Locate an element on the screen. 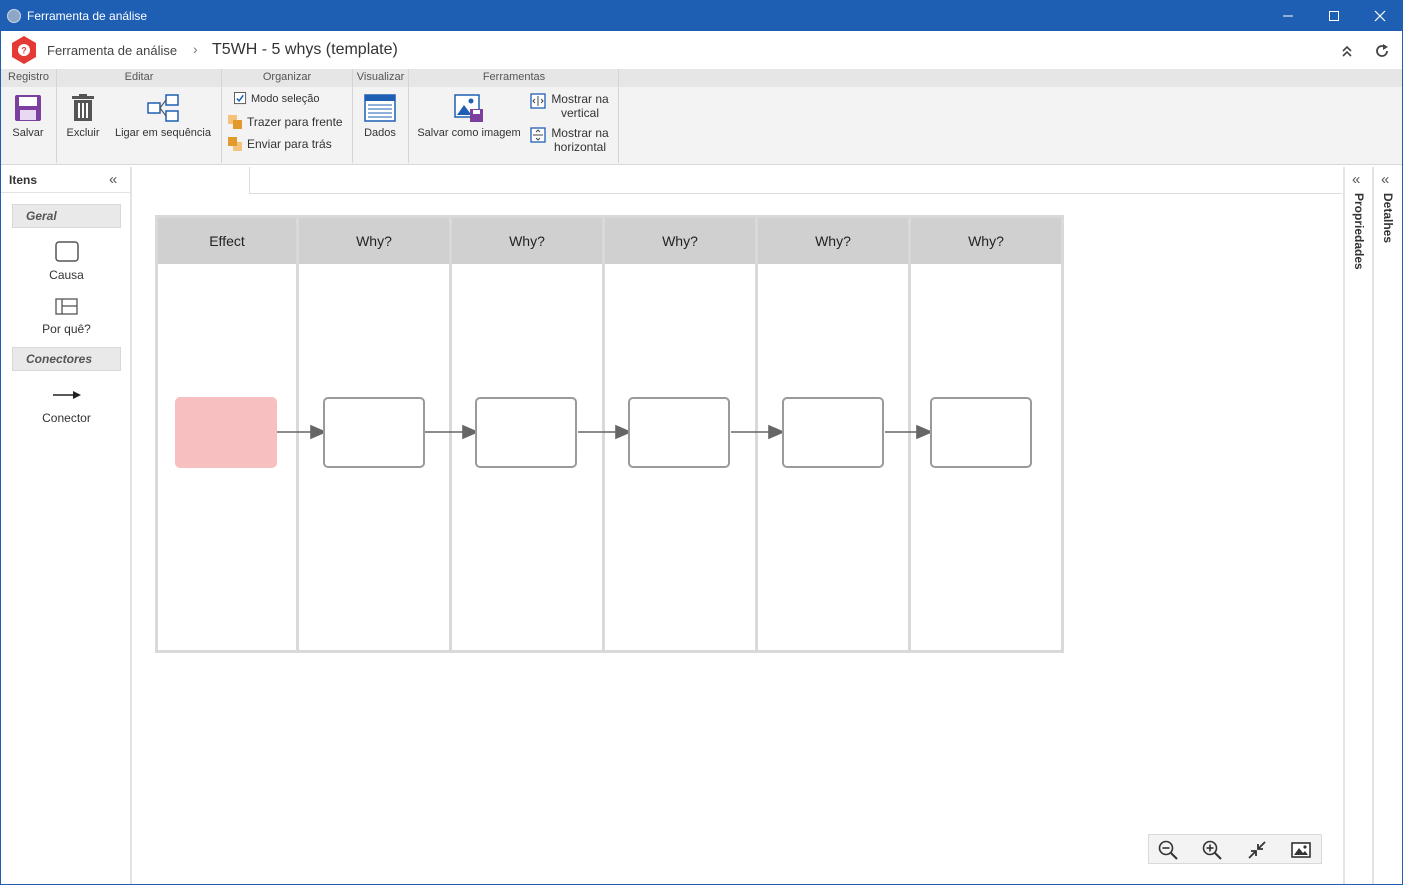  show-horizontal-button: Mostrar na horizontal is located at coordinates (572, 141).